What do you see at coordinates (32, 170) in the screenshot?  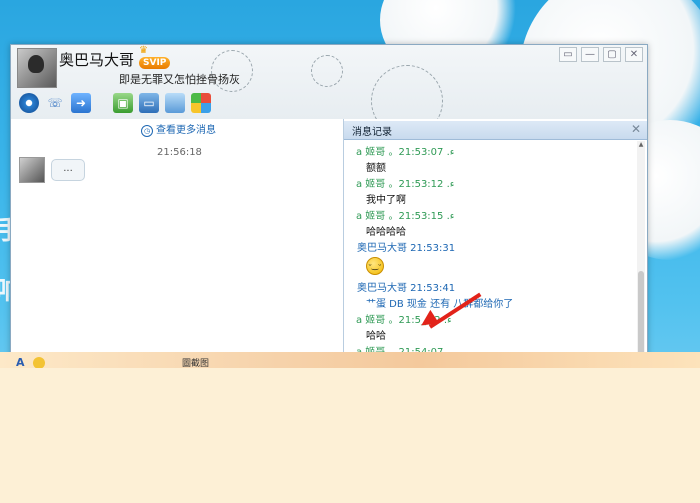 I see `message-avatar` at bounding box center [32, 170].